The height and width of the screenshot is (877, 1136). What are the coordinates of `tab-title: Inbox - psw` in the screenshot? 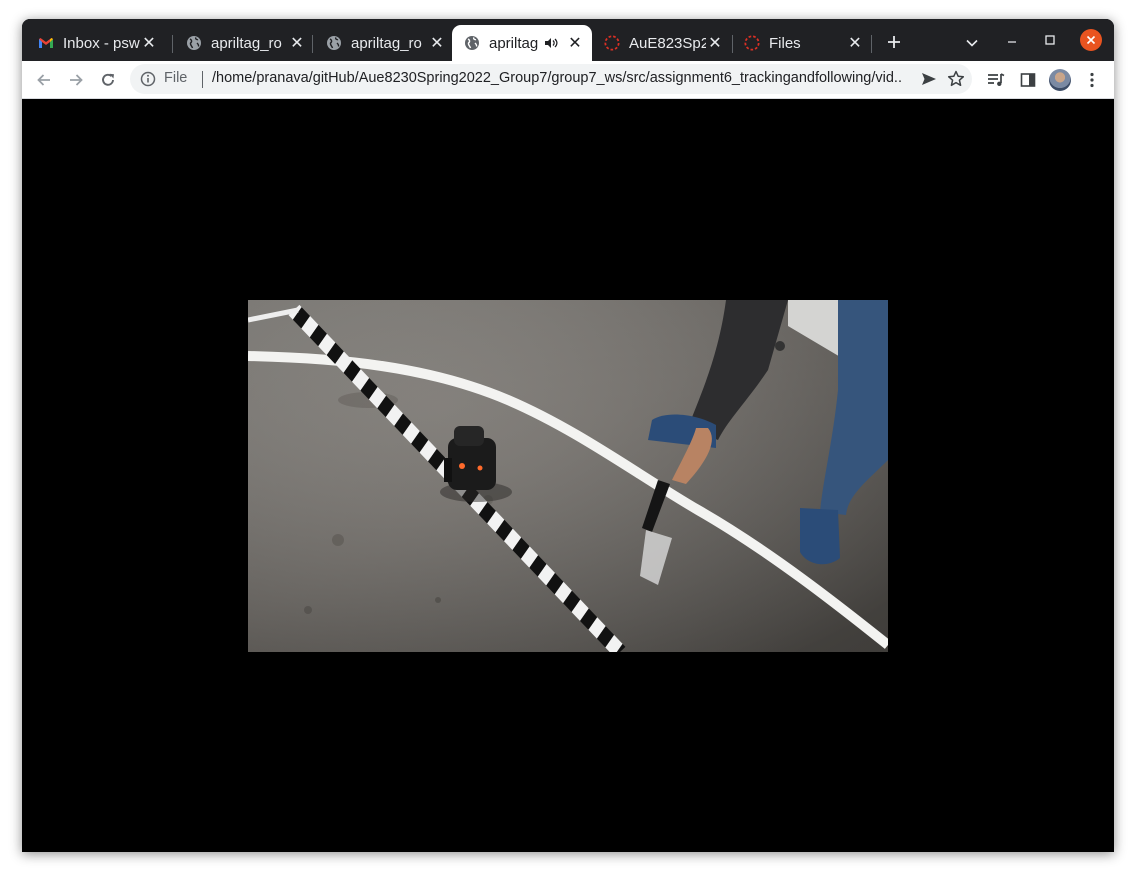 It's located at (101, 43).